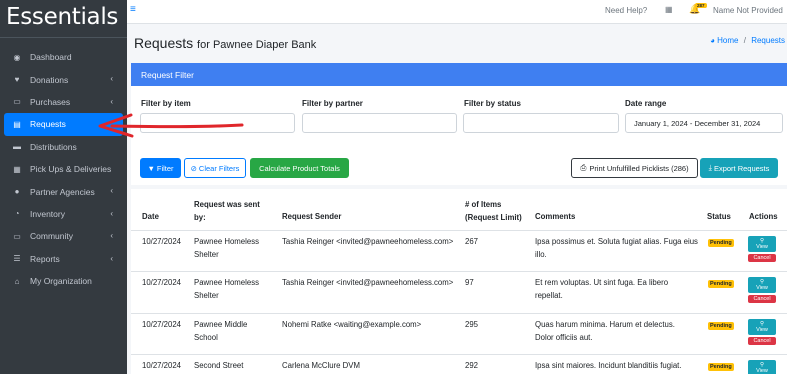  What do you see at coordinates (710, 167) in the screenshot?
I see `download-icon: ⤓` at bounding box center [710, 167].